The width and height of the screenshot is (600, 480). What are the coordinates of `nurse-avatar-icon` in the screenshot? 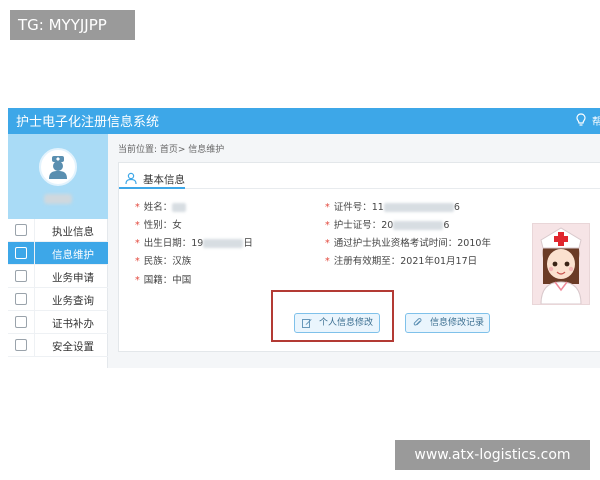 It's located at (58, 167).